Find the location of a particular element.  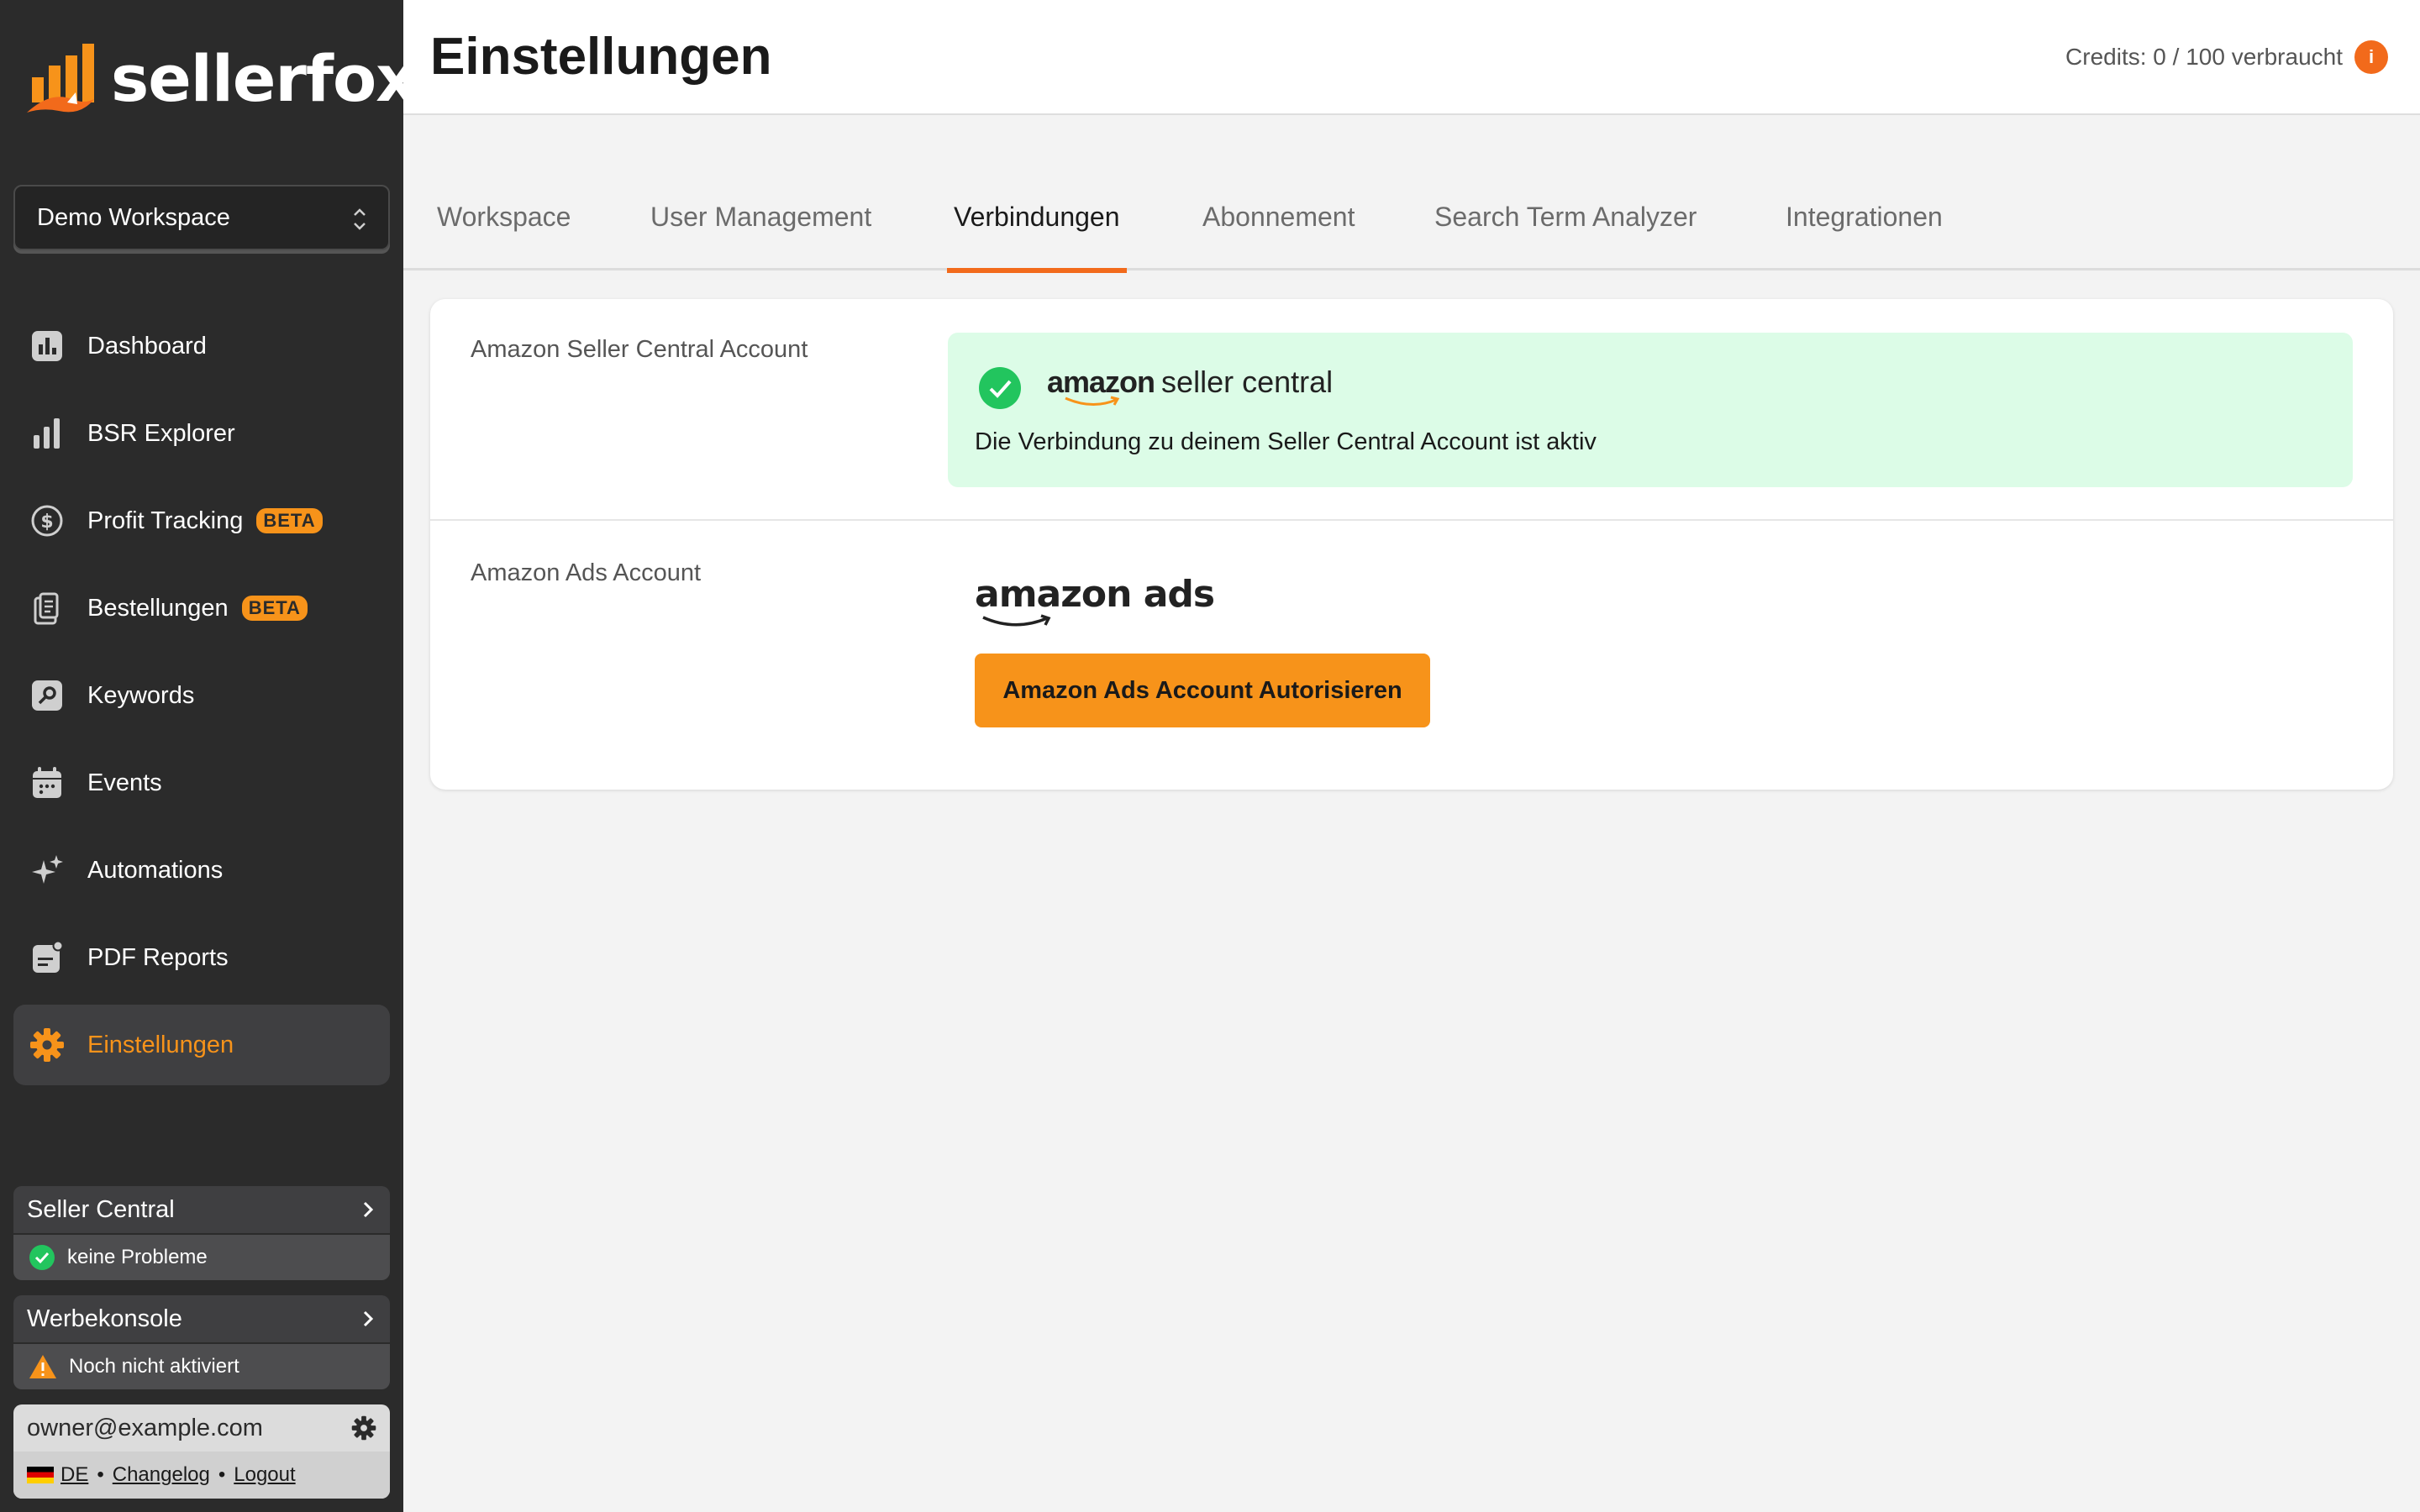

bar-chart-icon is located at coordinates (47, 433).